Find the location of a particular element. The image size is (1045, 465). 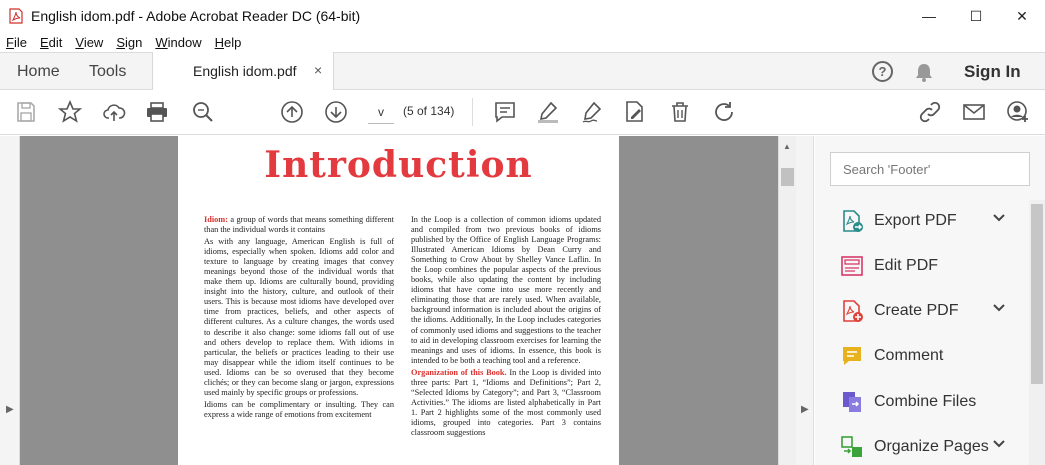

collapse-right-icon: ▶ is located at coordinates (805, 409).